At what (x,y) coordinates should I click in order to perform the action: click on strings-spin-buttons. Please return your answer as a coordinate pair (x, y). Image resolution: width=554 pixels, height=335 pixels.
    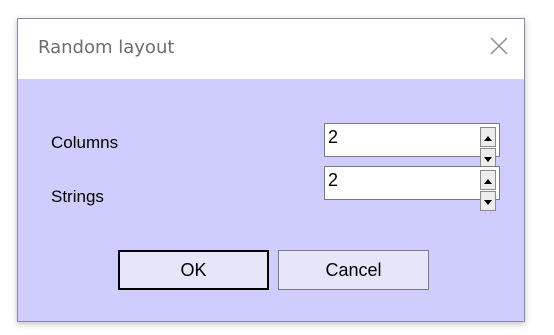
    Looking at the image, I should click on (488, 190).